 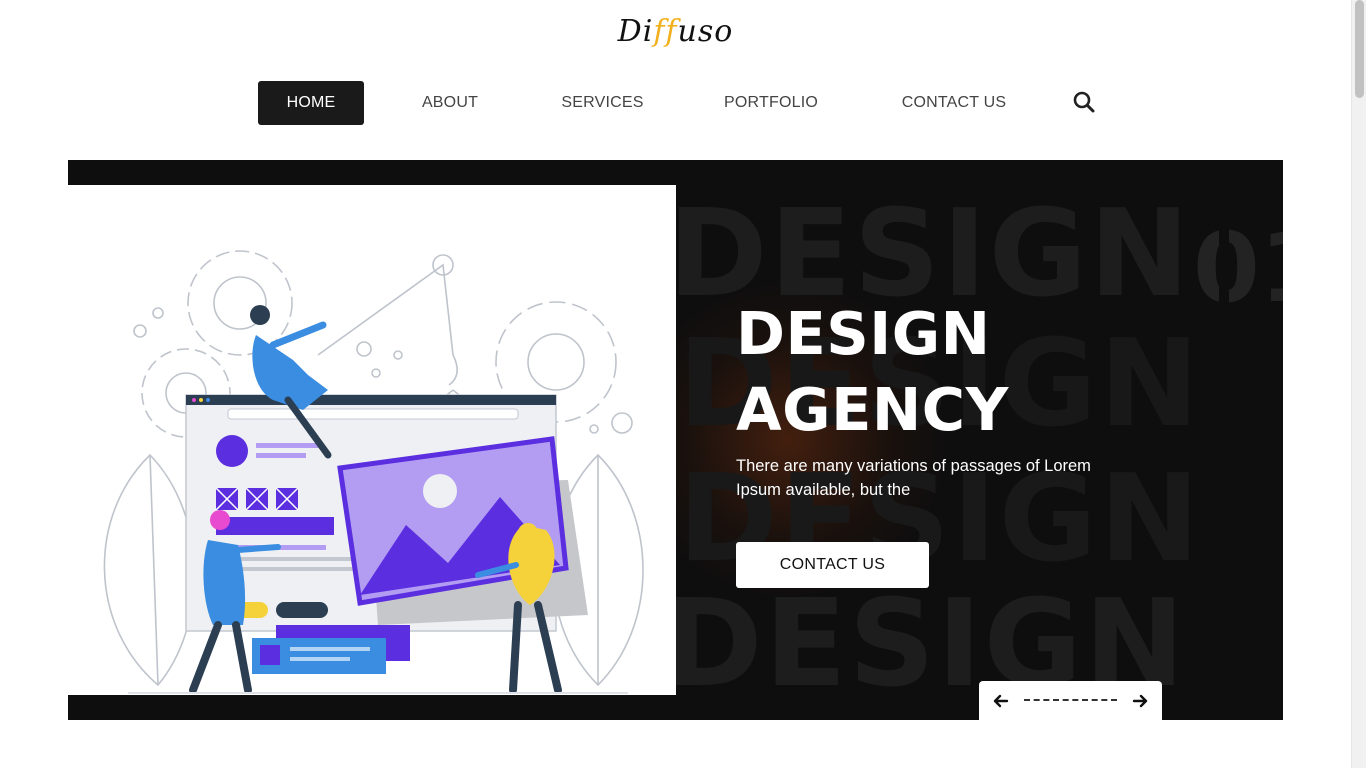 I want to click on slider-controls, so click(x=1070, y=700).